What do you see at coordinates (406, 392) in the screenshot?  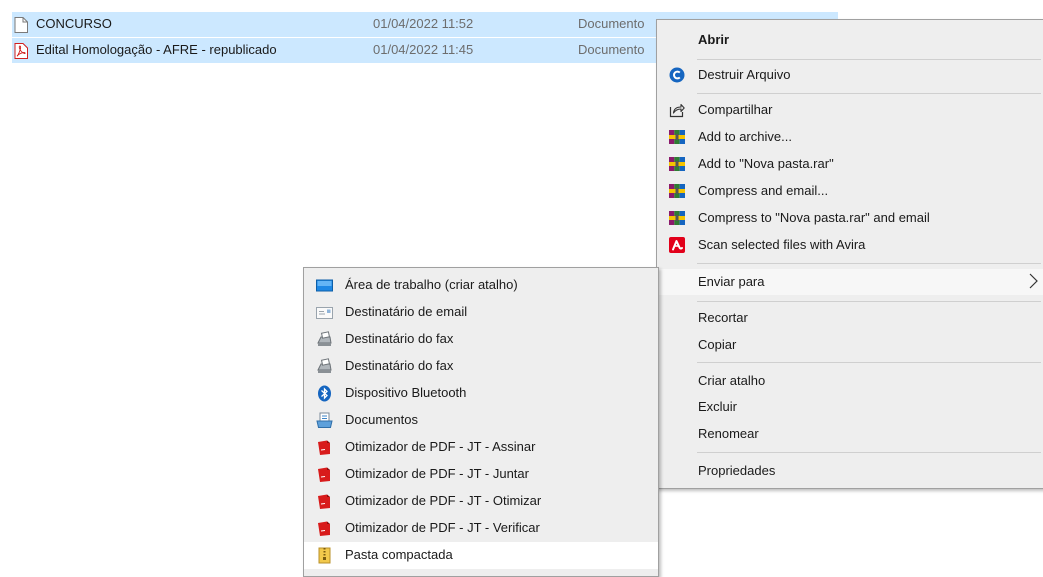 I see `submenu-item-label: Dispositivo Bluetooth` at bounding box center [406, 392].